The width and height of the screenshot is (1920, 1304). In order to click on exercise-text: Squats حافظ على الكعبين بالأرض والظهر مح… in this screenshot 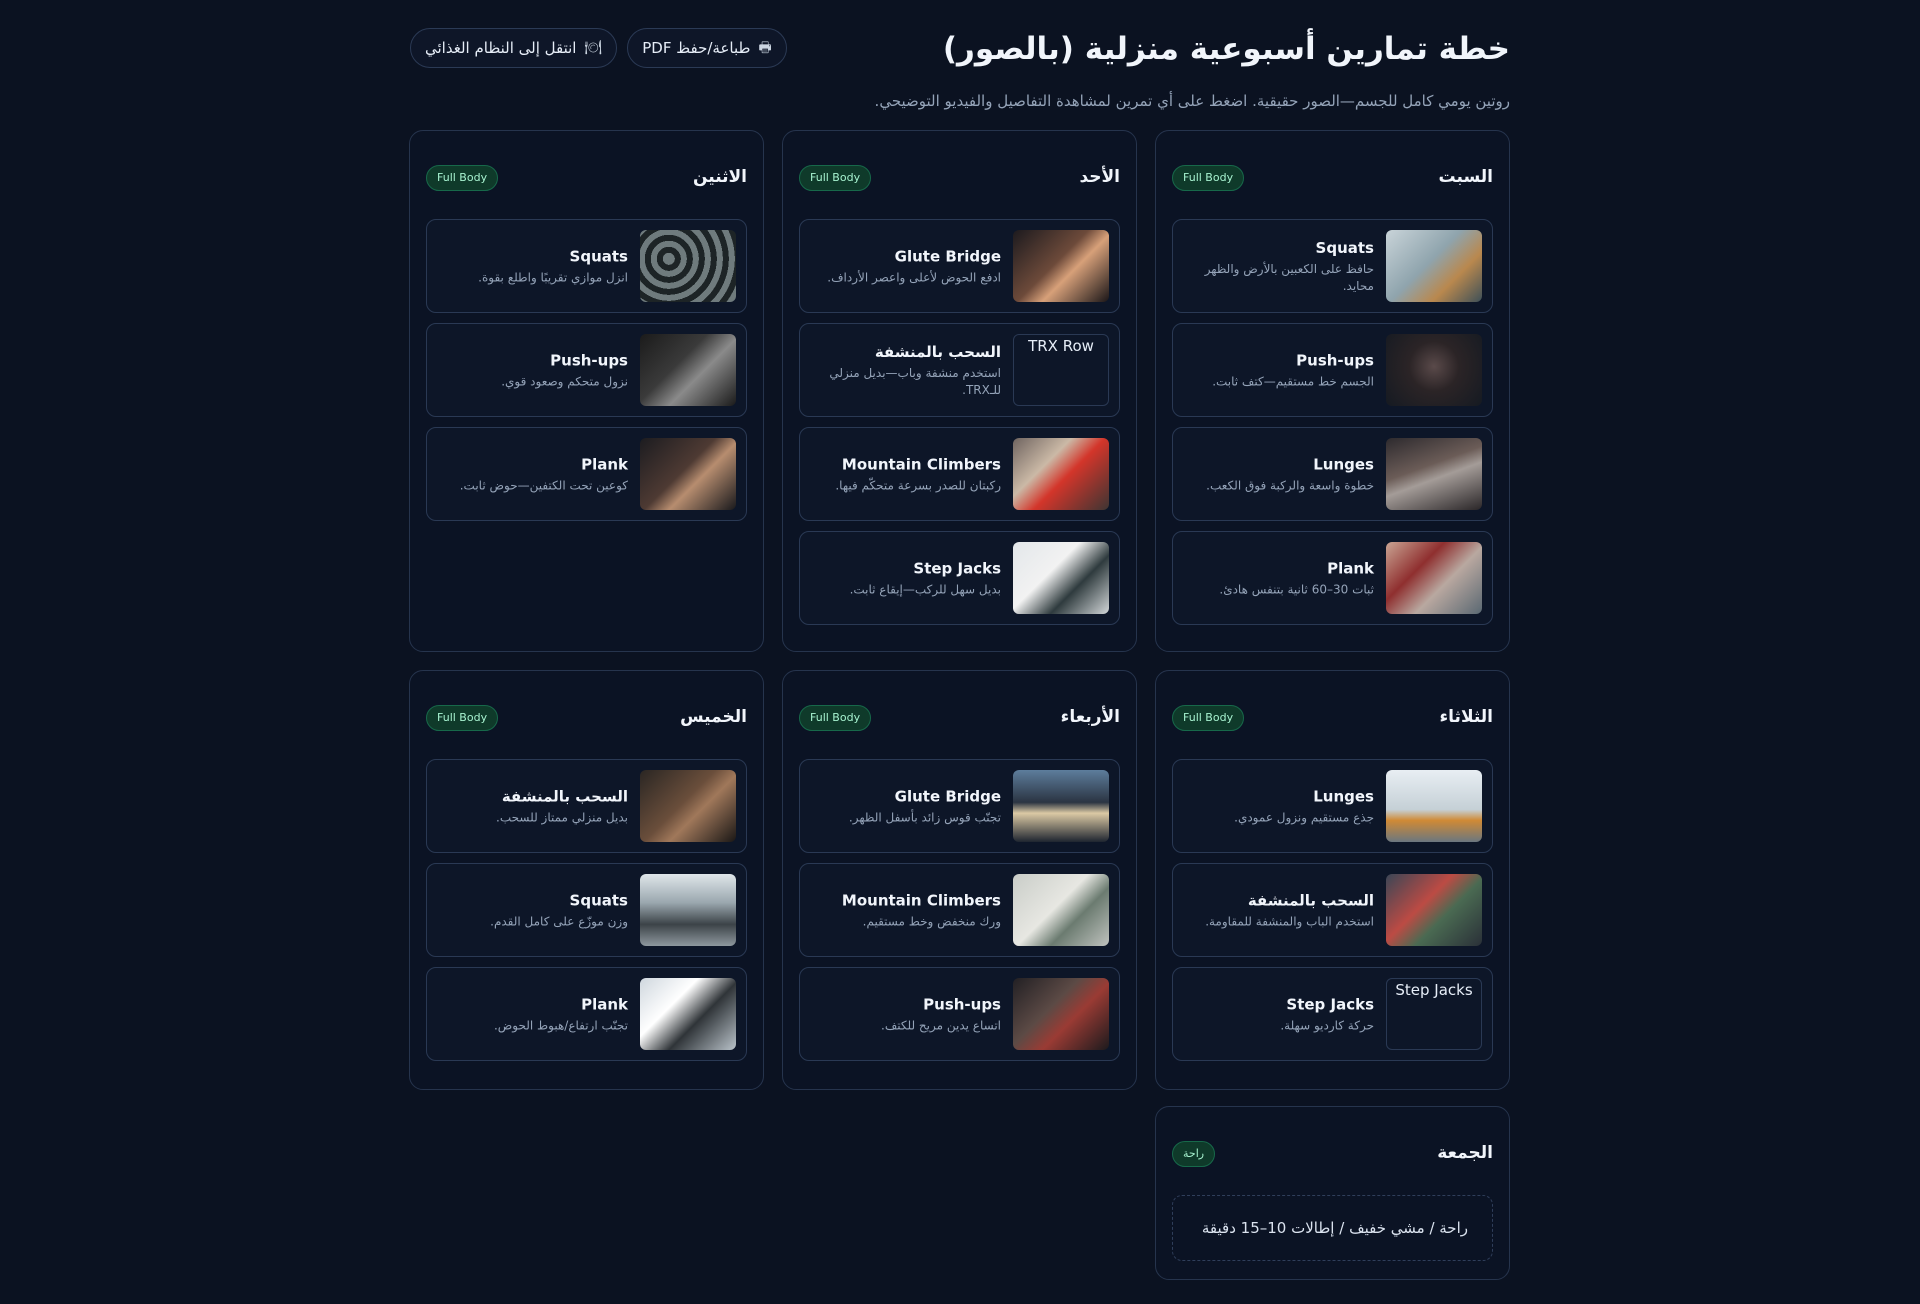, I will do `click(1278, 266)`.